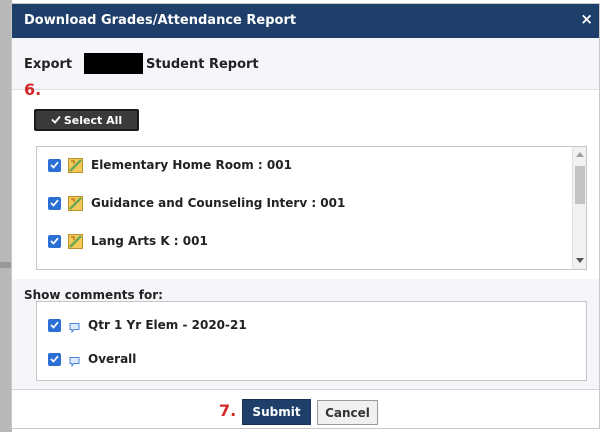  Describe the element at coordinates (580, 185) in the screenshot. I see `scroll-thumb` at that location.